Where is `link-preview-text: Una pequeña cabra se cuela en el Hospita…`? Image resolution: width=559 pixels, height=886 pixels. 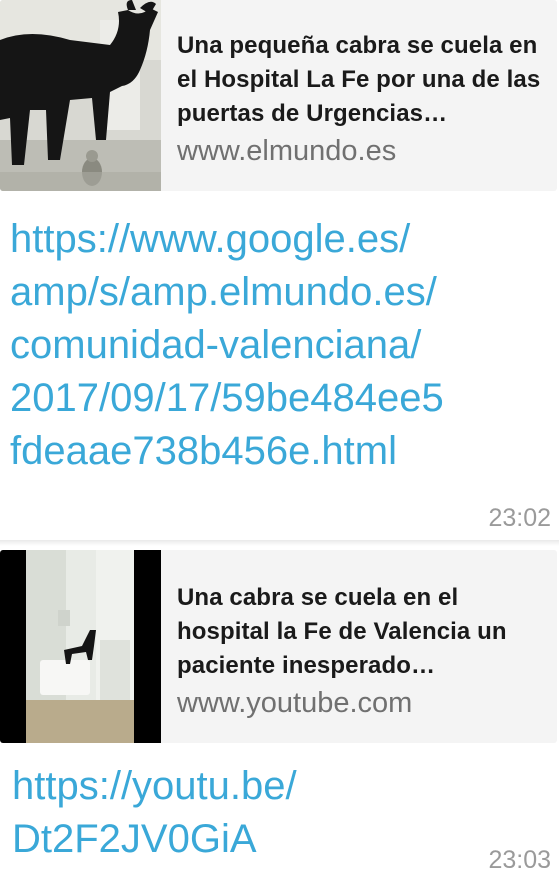
link-preview-text: Una pequeña cabra se cuela en el Hospita… is located at coordinates (361, 98).